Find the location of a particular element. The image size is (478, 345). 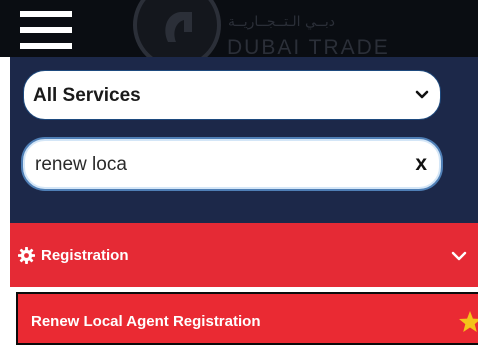

clear-search-button: x is located at coordinates (421, 164).